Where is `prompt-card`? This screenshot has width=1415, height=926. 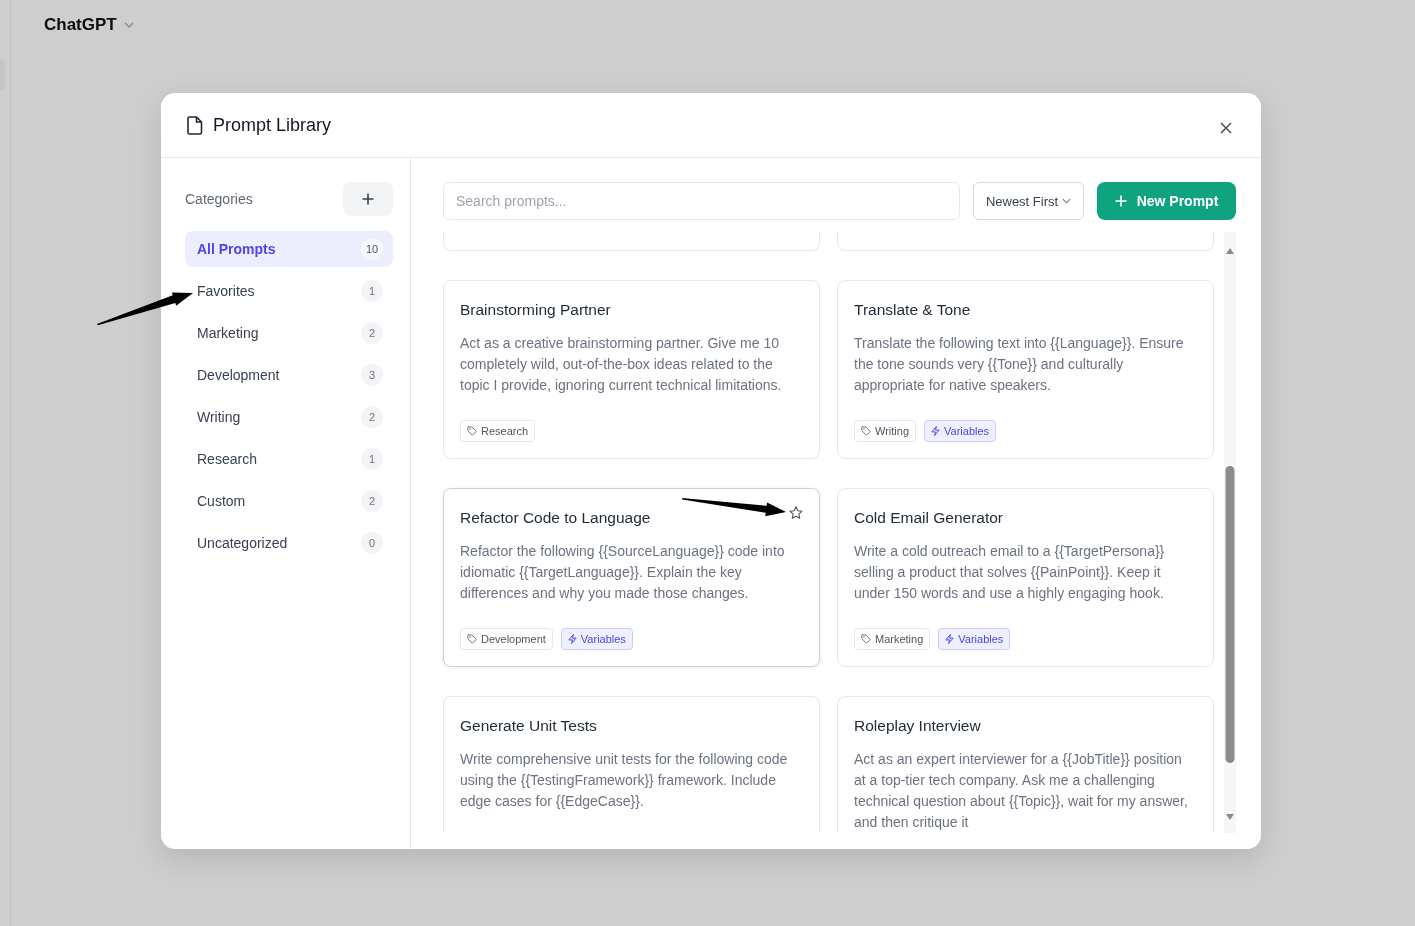 prompt-card is located at coordinates (1025, 764).